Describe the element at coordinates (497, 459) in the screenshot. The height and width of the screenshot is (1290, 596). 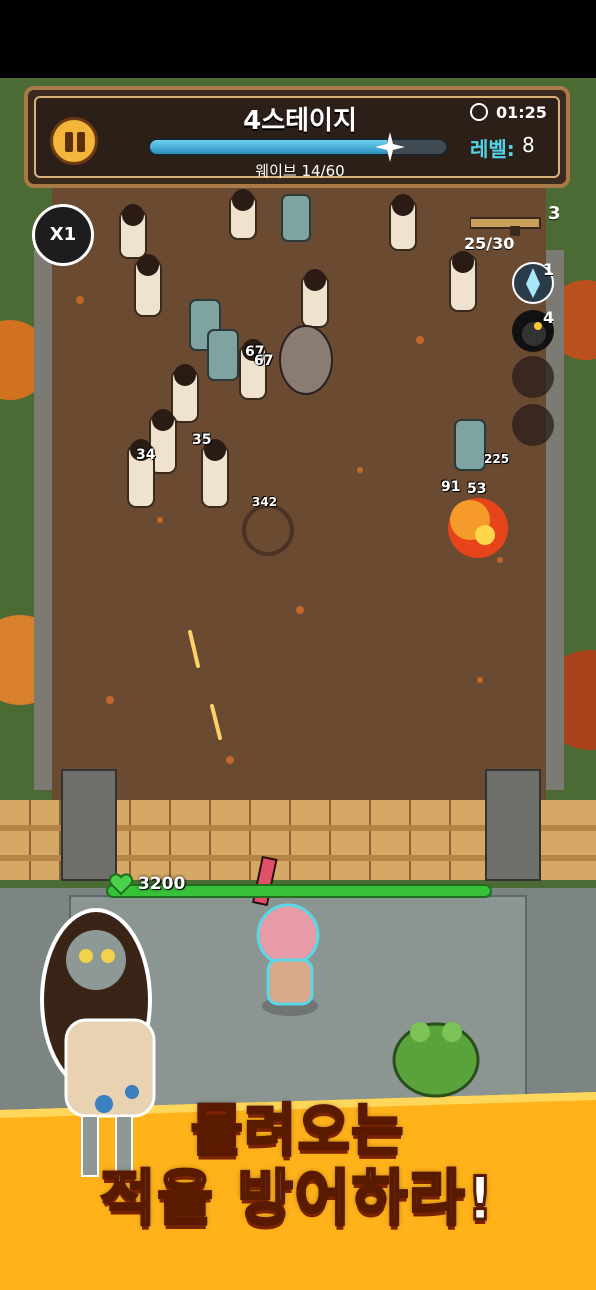
I see `damage-number: 225` at that location.